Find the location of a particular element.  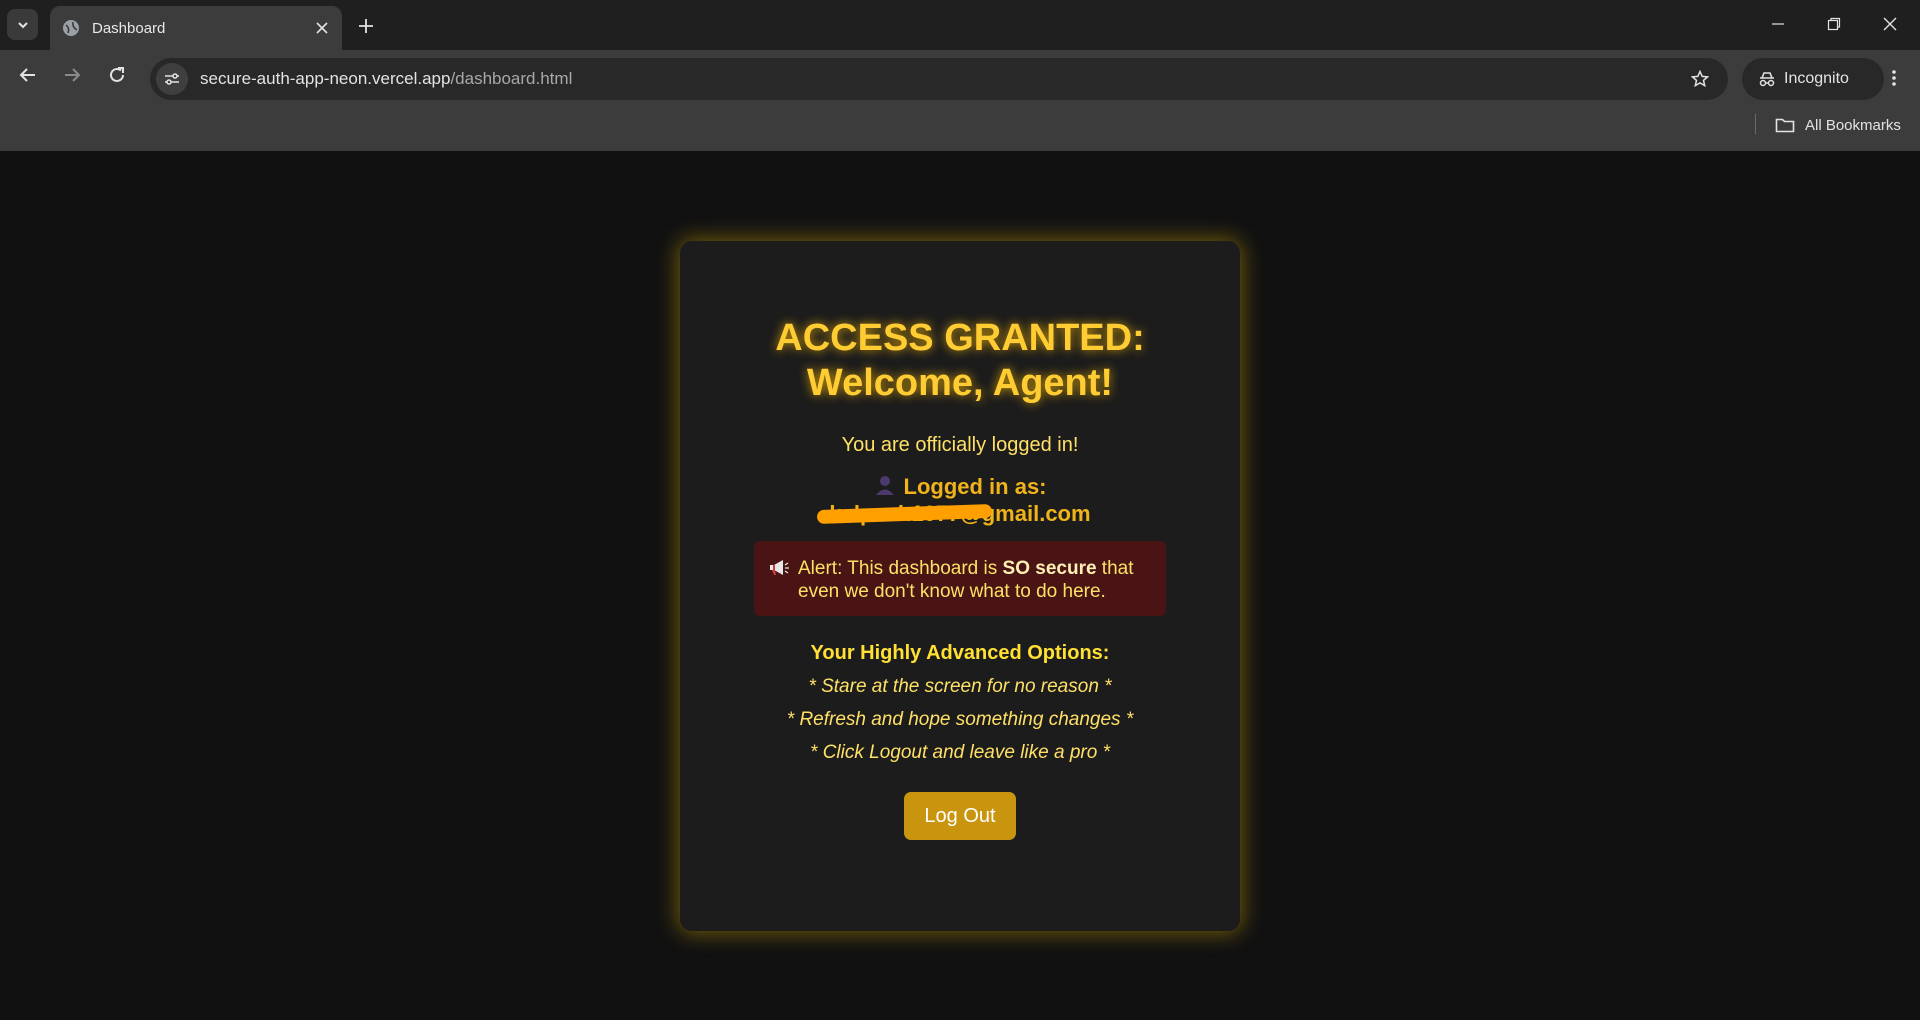

close-window-icon is located at coordinates (1890, 24).